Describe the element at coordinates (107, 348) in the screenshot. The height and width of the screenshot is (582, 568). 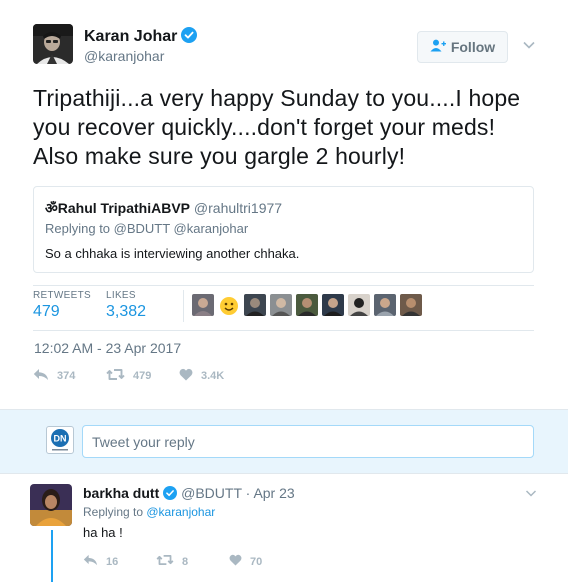
I see `timestamp: 12:02 AM - 23 Apr 2017` at that location.